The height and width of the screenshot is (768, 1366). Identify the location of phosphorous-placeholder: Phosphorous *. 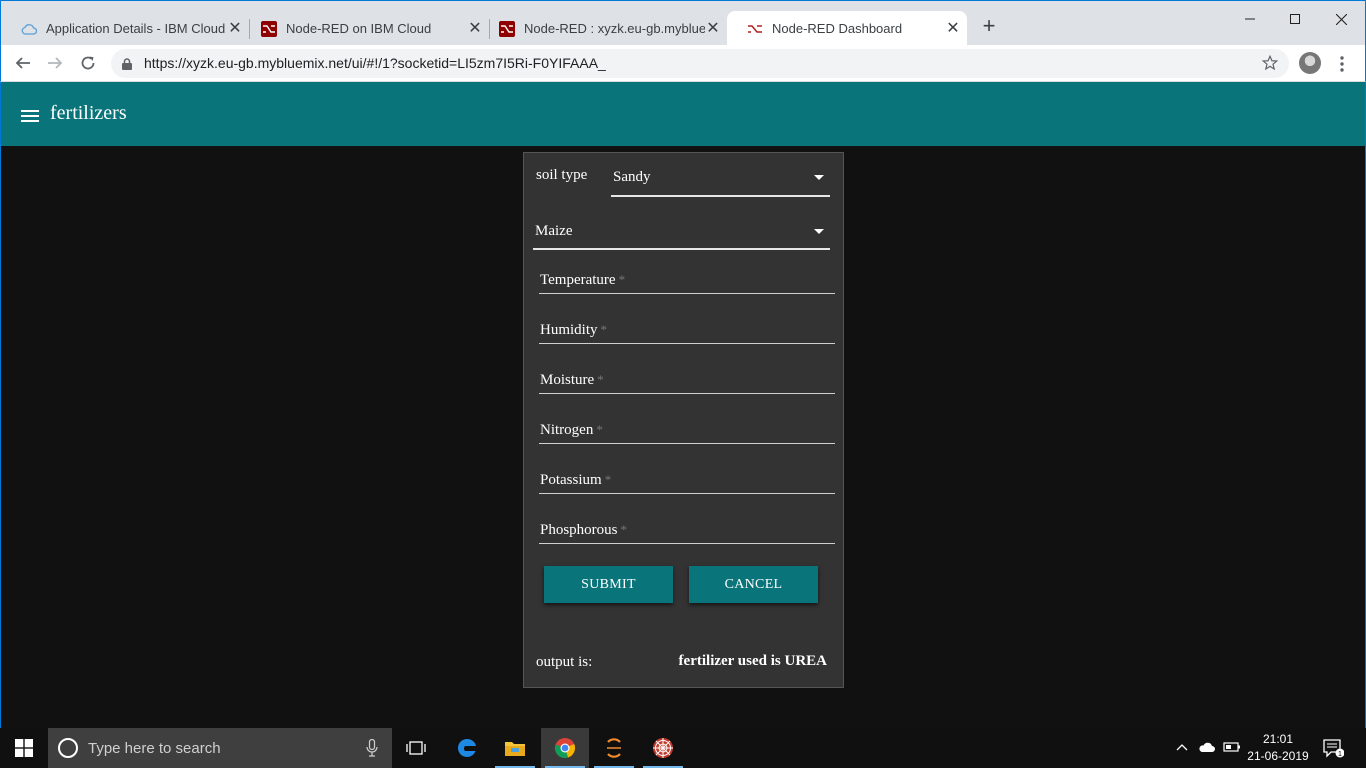
(584, 530).